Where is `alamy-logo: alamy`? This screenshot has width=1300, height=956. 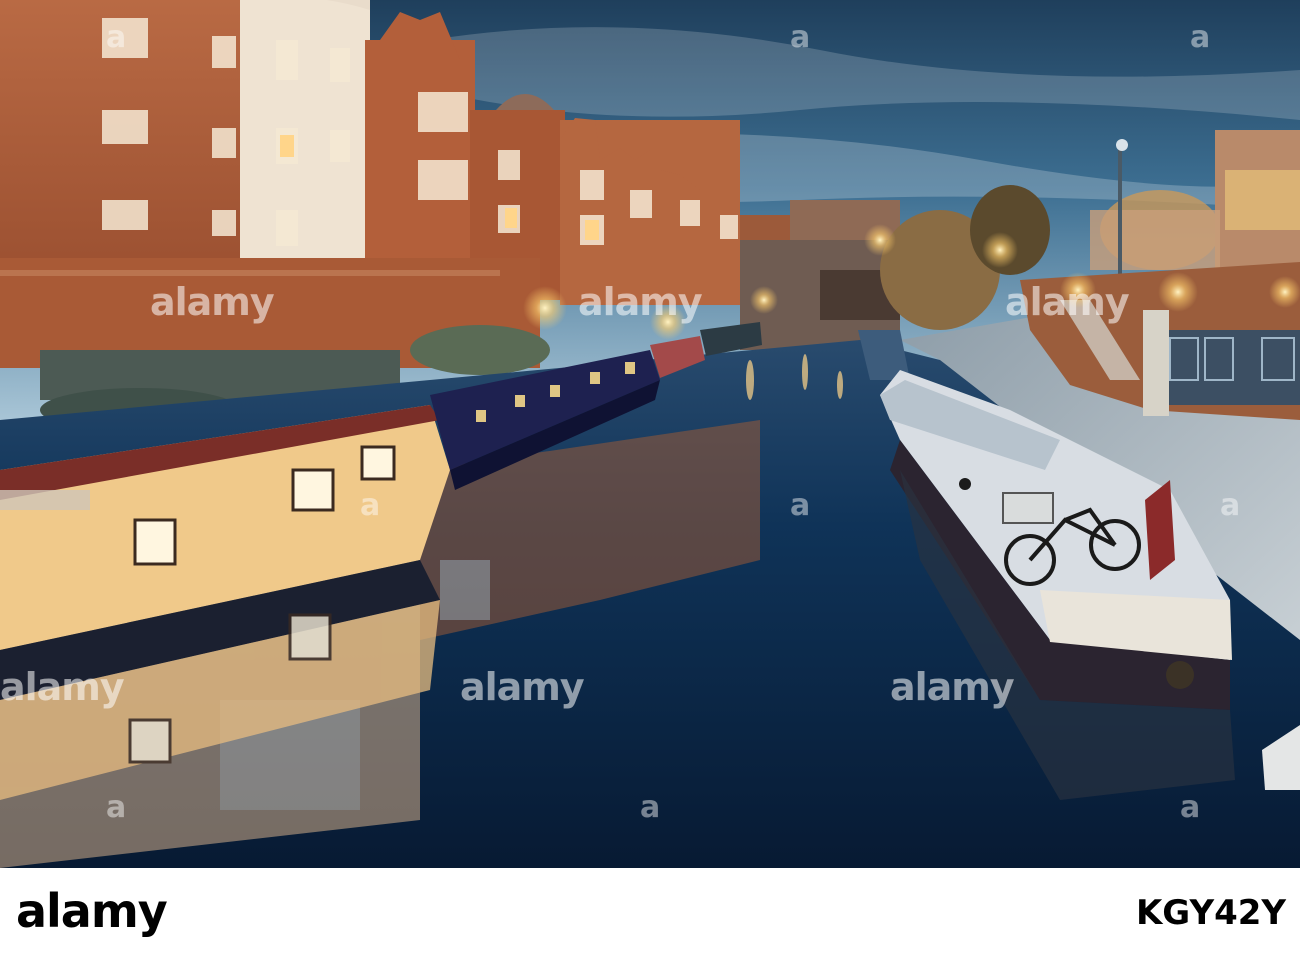
alamy-logo: alamy is located at coordinates (92, 911).